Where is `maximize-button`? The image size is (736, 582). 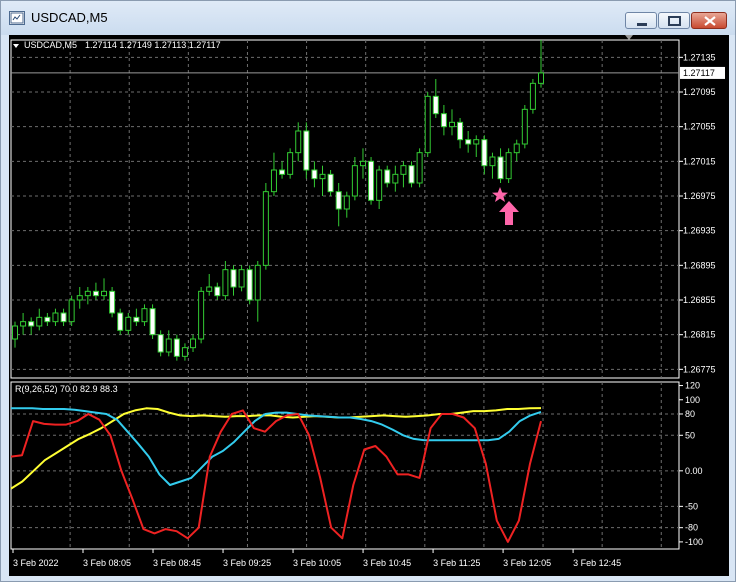
maximize-button is located at coordinates (674, 20).